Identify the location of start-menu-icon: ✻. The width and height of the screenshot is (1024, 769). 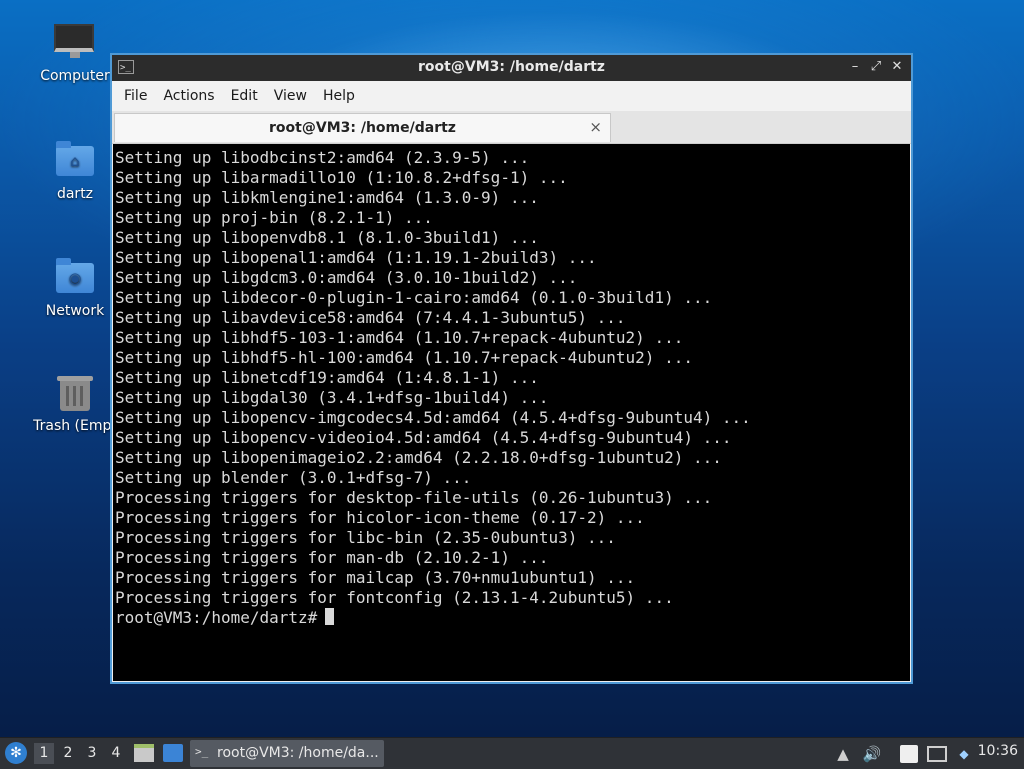
(16, 753).